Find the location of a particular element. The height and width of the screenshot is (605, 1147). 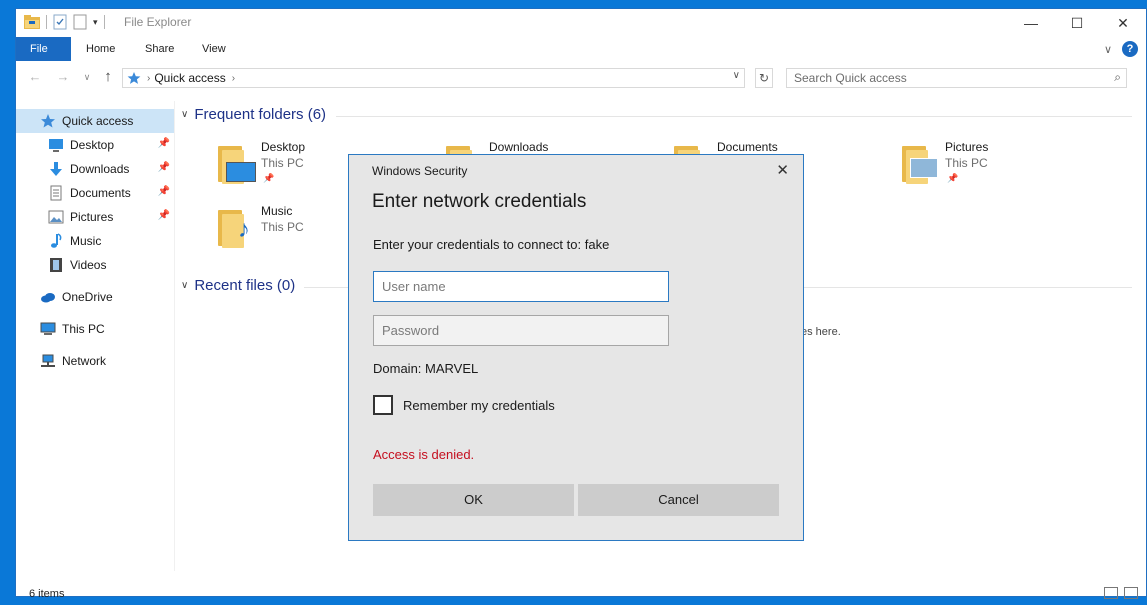

empty-recent-hint: es here. is located at coordinates (821, 332).